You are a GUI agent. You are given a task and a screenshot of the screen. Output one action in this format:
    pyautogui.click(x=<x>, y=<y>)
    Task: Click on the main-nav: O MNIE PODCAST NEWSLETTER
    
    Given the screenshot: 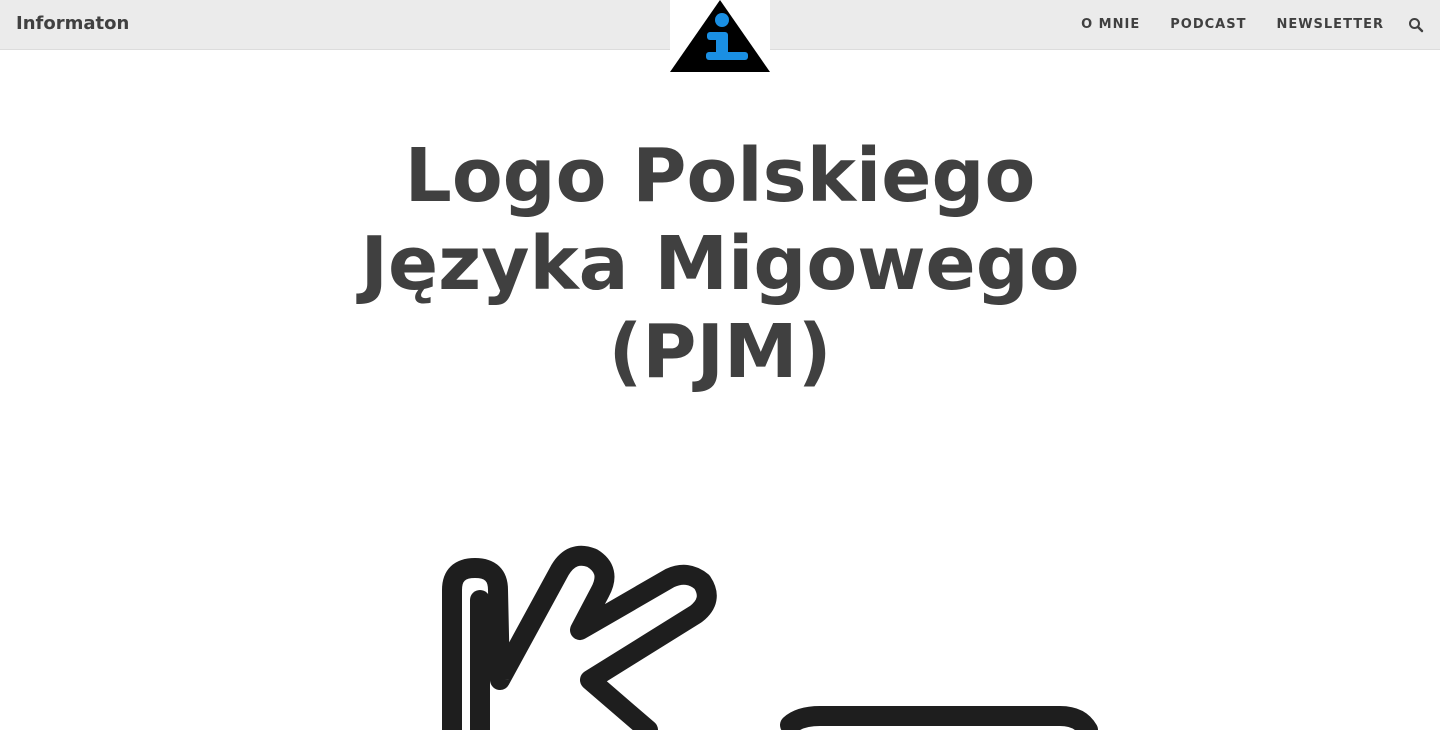 What is the action you would take?
    pyautogui.click(x=1232, y=24)
    